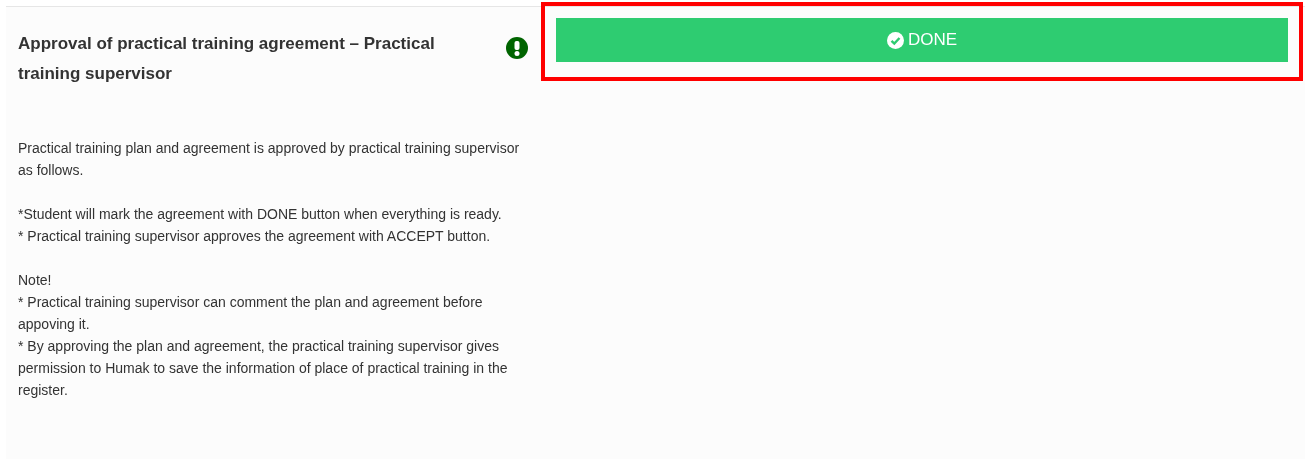 The image size is (1305, 459). What do you see at coordinates (227, 59) in the screenshot?
I see `section-title: Approval of practical training agreement – Practical training supervisor` at bounding box center [227, 59].